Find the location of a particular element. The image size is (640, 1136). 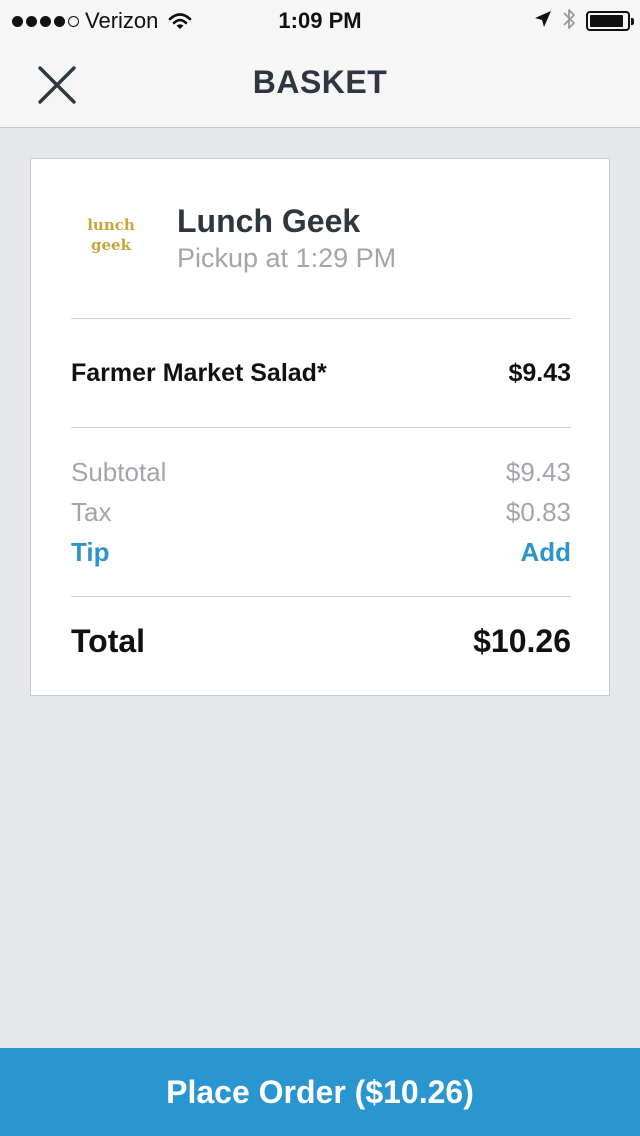

place-order-label: Place Order ($10.26) is located at coordinates (320, 1091).